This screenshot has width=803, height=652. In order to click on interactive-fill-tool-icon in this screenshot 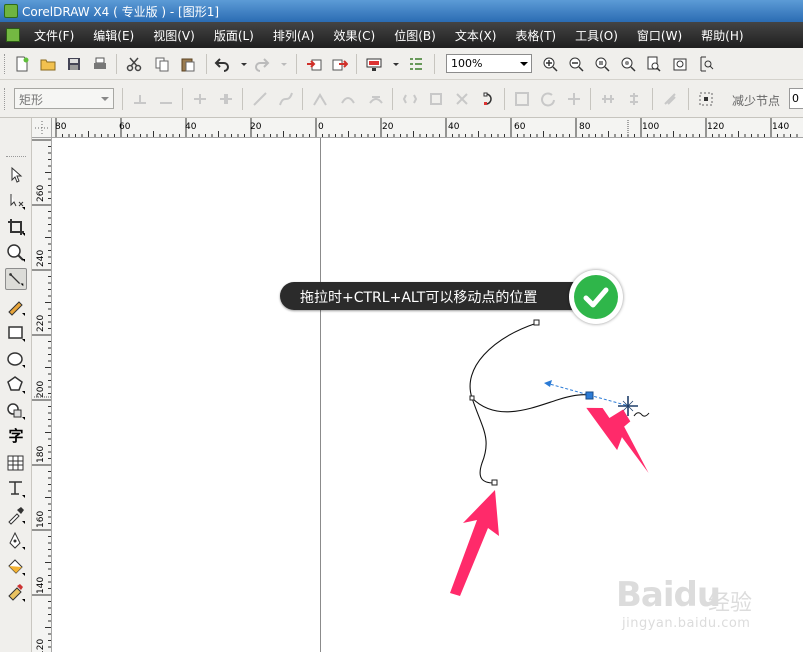, I will do `click(16, 593)`.